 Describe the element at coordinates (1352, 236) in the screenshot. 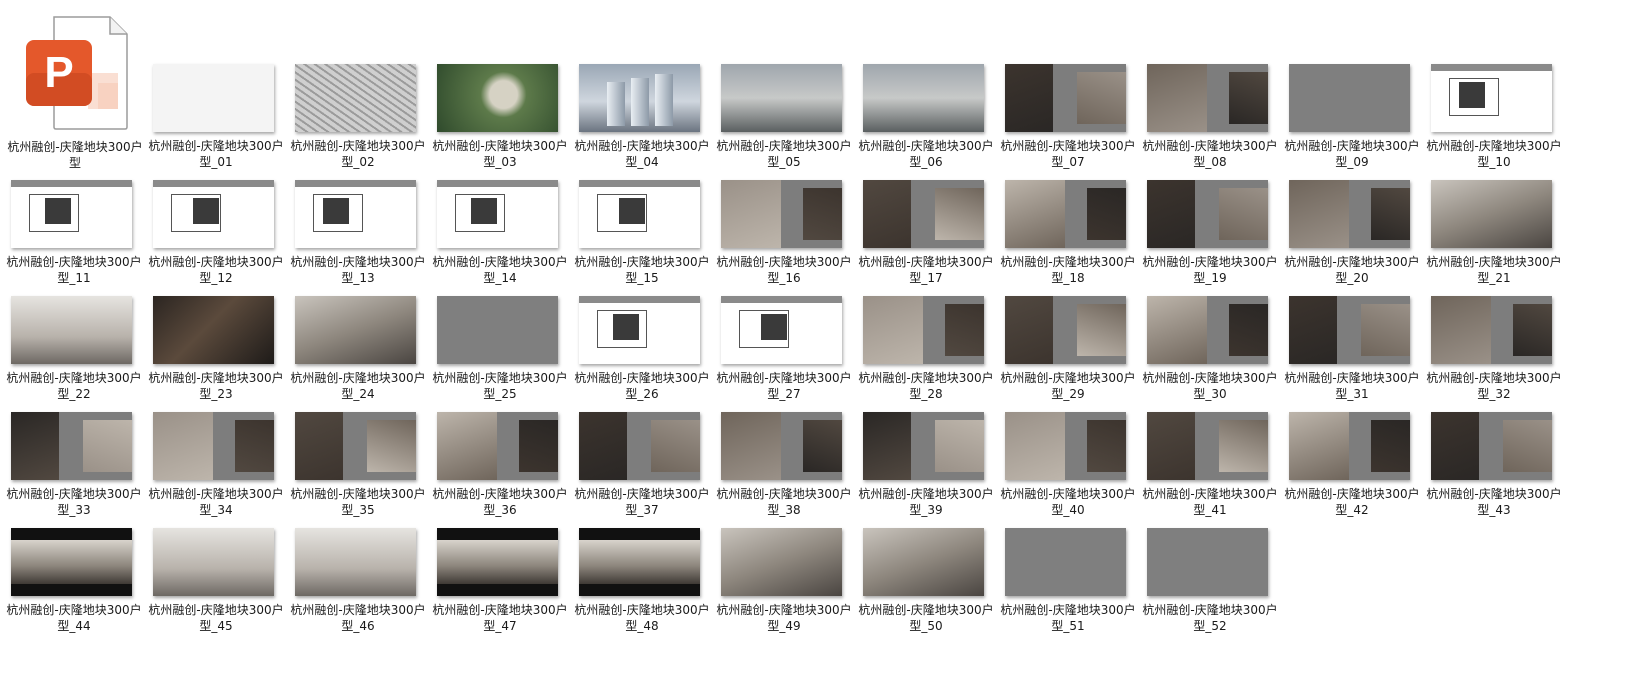

I see `slide-thumbnail-item: 杭州融创-庆隆地块300户型_20` at that location.